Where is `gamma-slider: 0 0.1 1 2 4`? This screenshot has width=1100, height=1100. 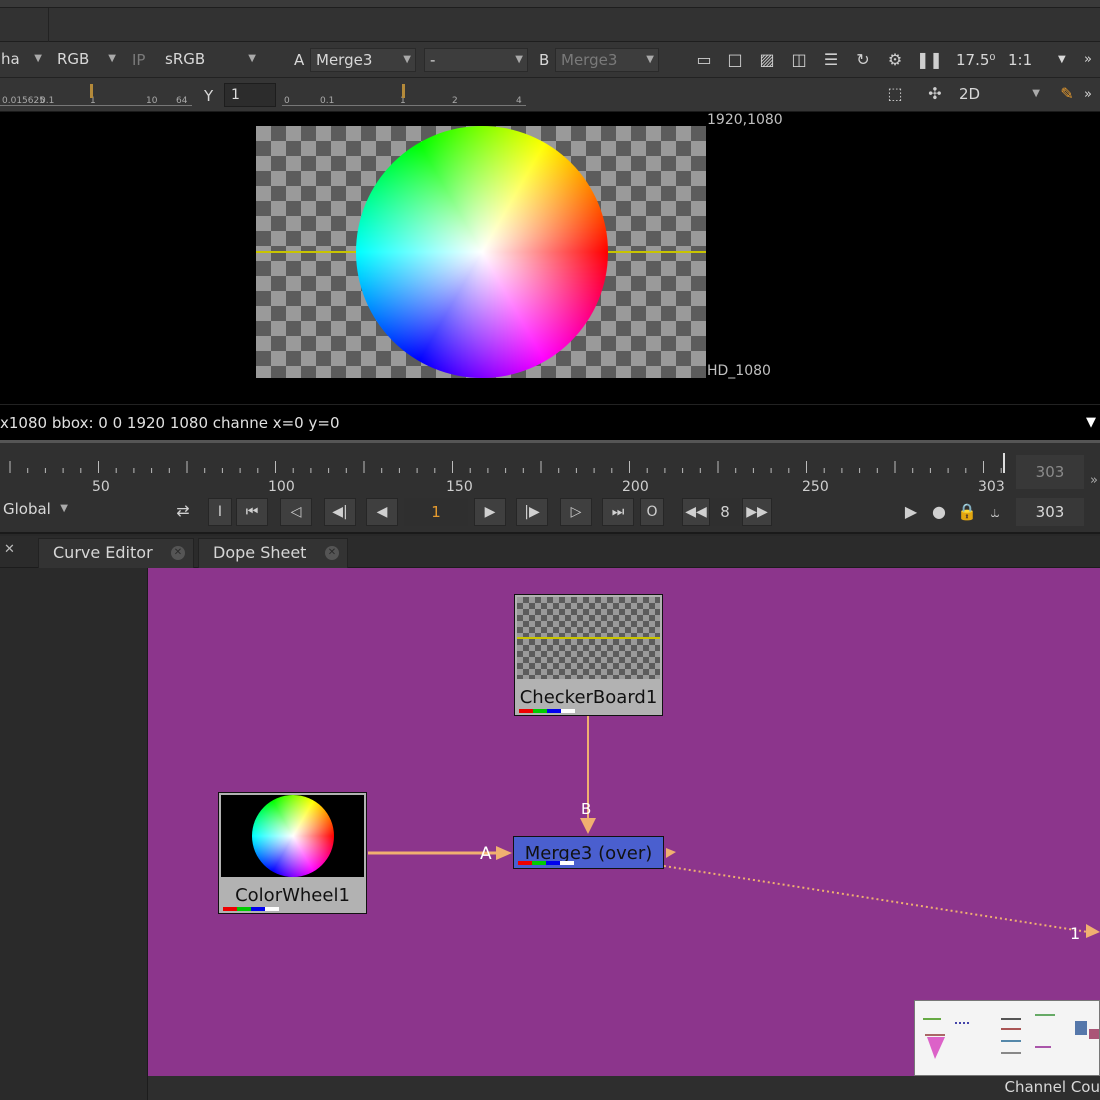
gamma-slider: 0 0.1 1 2 4 is located at coordinates (404, 95).